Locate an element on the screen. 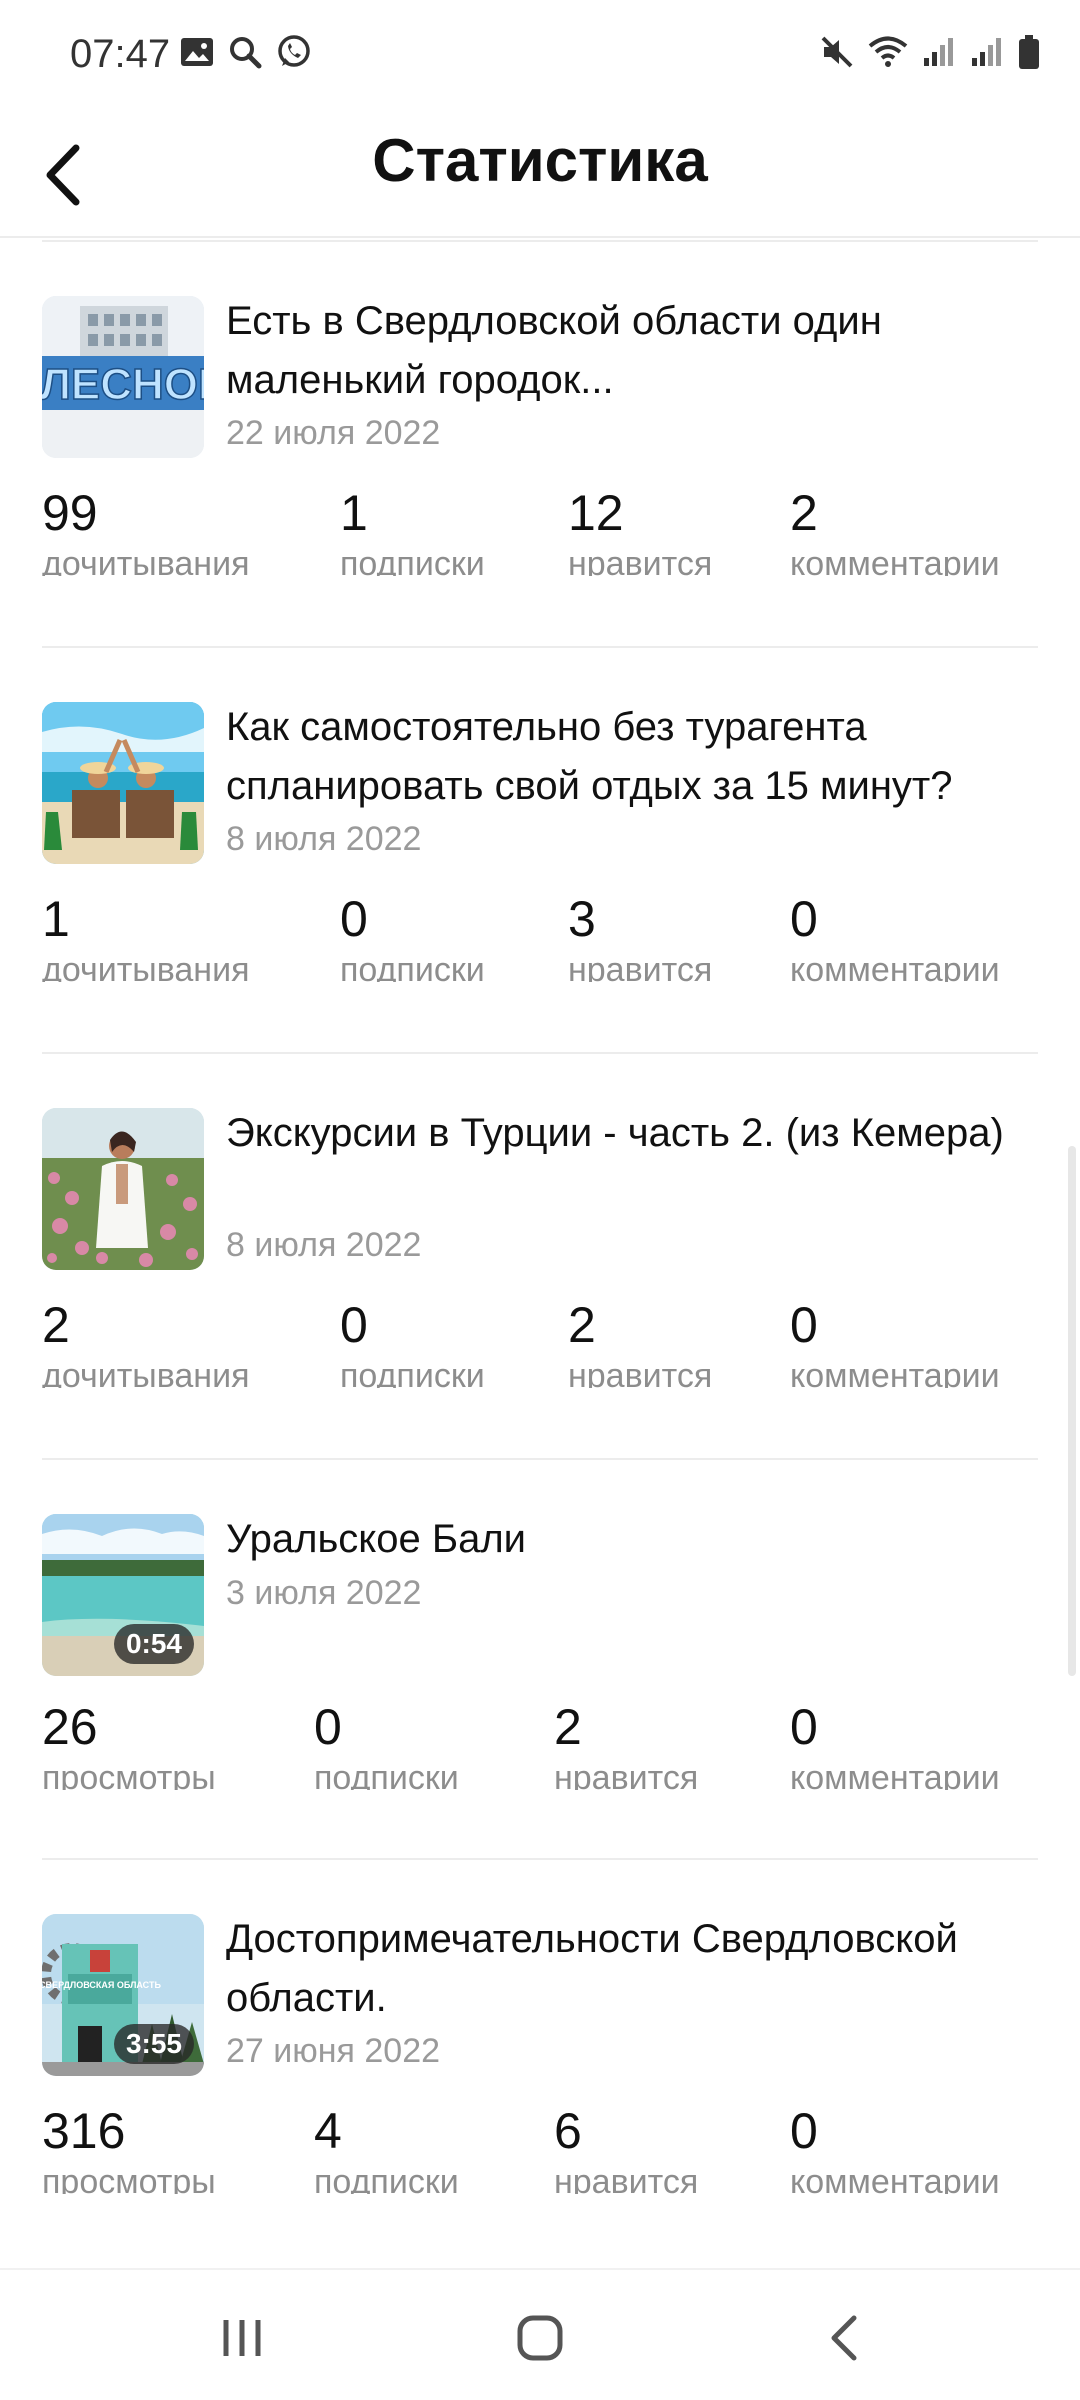 The height and width of the screenshot is (2400, 1080). stat-likes: 3 нравится is located at coordinates (640, 935).